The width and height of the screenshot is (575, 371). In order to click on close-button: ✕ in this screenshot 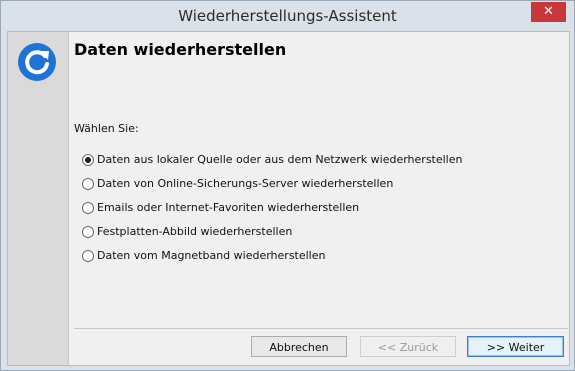, I will do `click(548, 12)`.